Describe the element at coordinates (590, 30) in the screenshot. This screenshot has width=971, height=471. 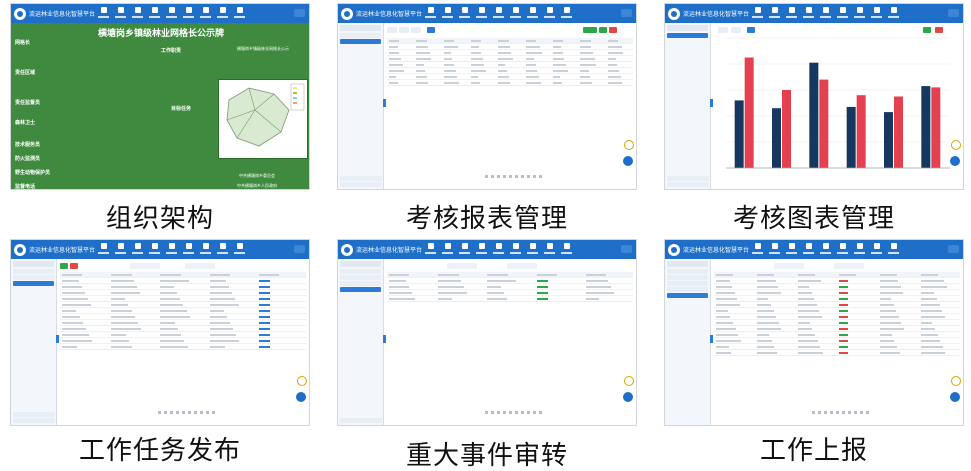
I see `export-button` at that location.